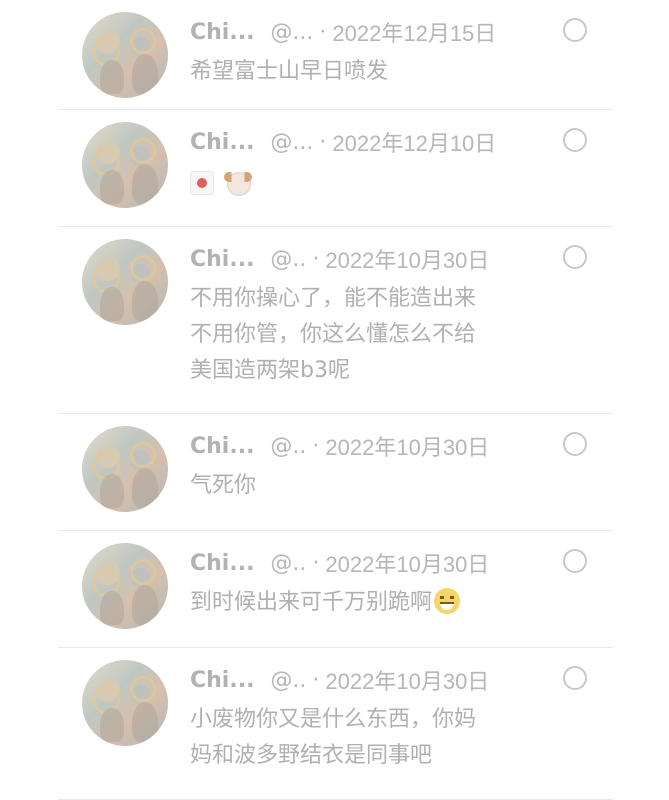  What do you see at coordinates (335, 472) in the screenshot?
I see `post-4: Chi... @.. · 2022年10月30日 气死你` at bounding box center [335, 472].